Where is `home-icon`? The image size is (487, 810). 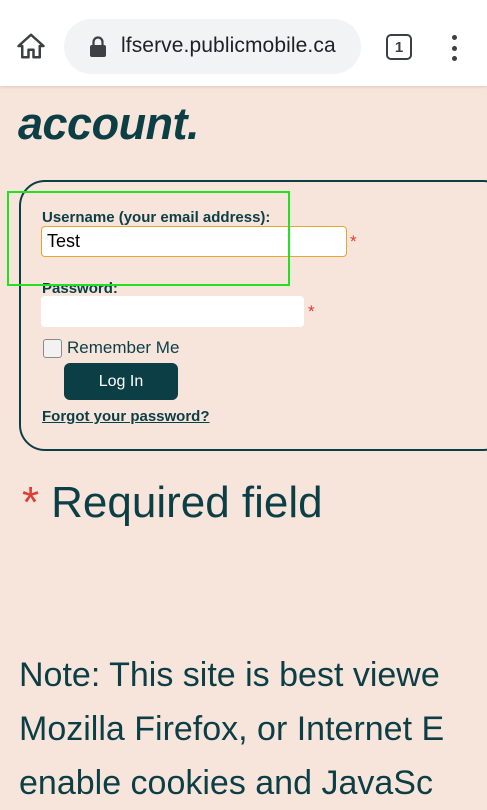
home-icon is located at coordinates (31, 46).